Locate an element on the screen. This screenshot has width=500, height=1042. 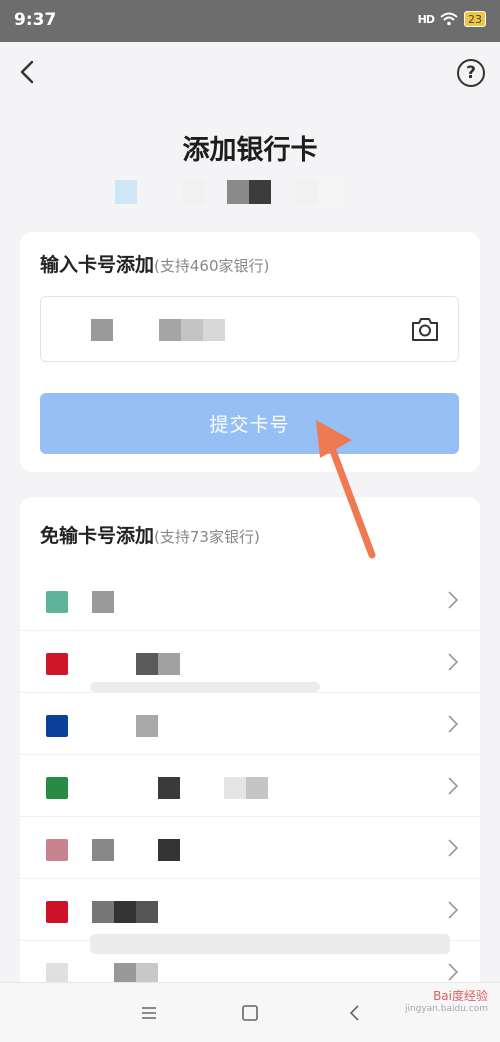
manual-section-title: 输入卡号添加 is located at coordinates (97, 265).